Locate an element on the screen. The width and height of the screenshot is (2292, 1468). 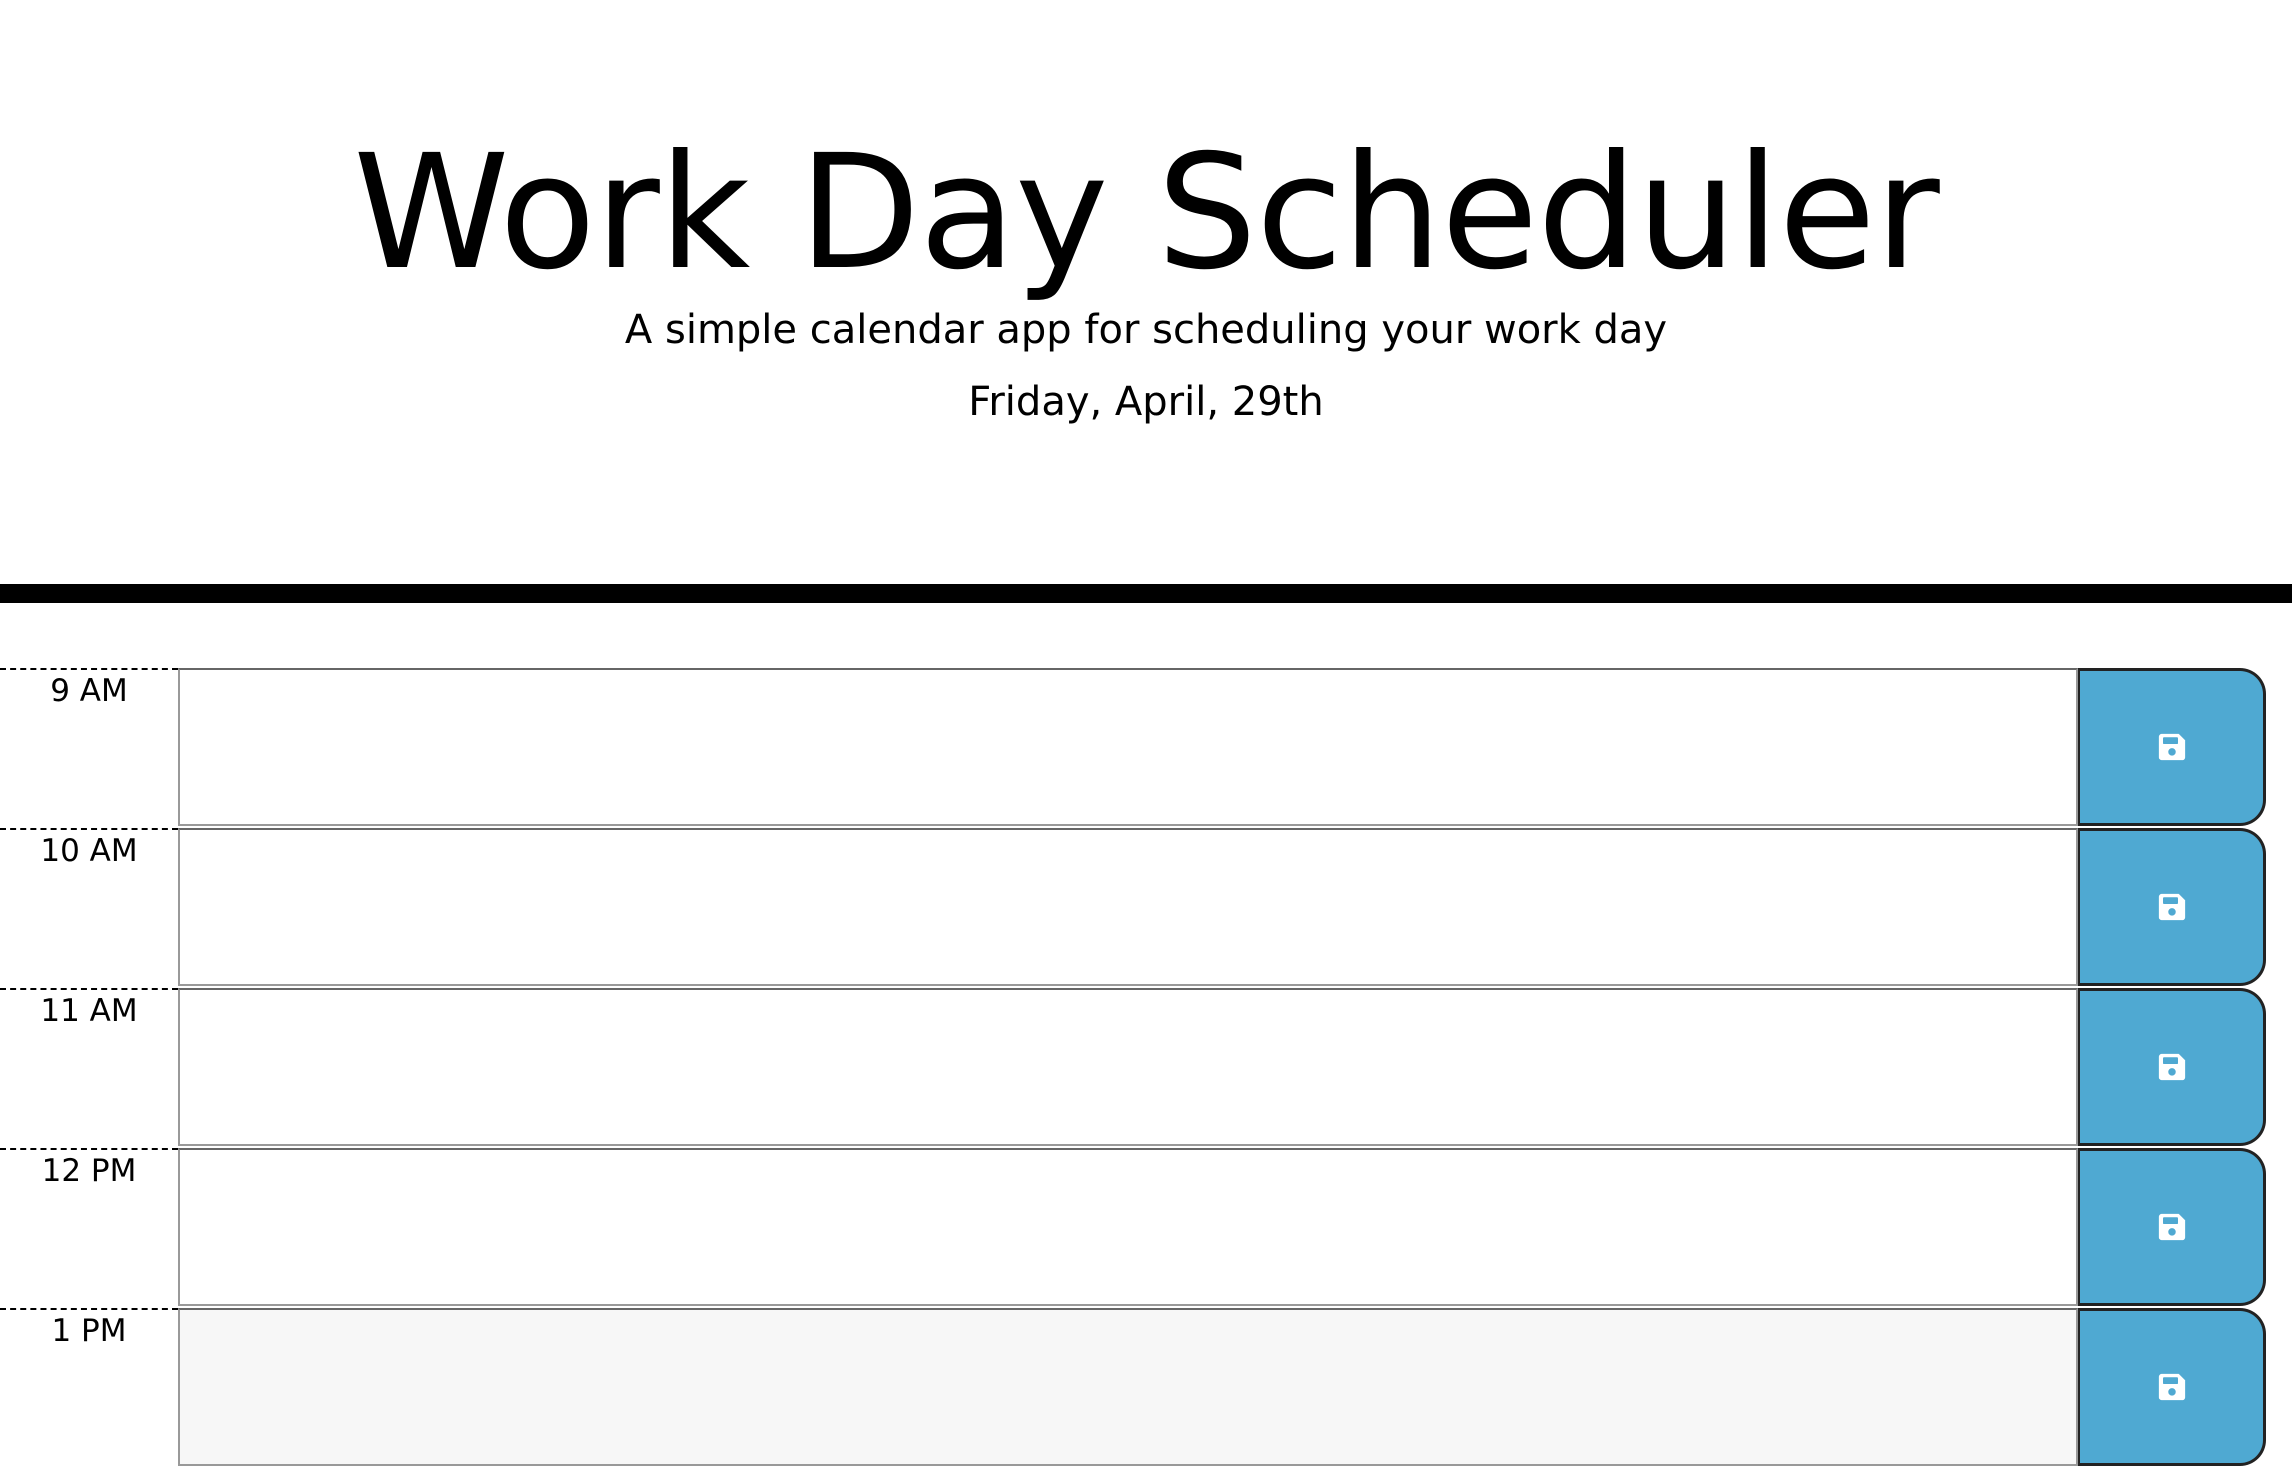
hour-label: 10 AM is located at coordinates (89, 907).